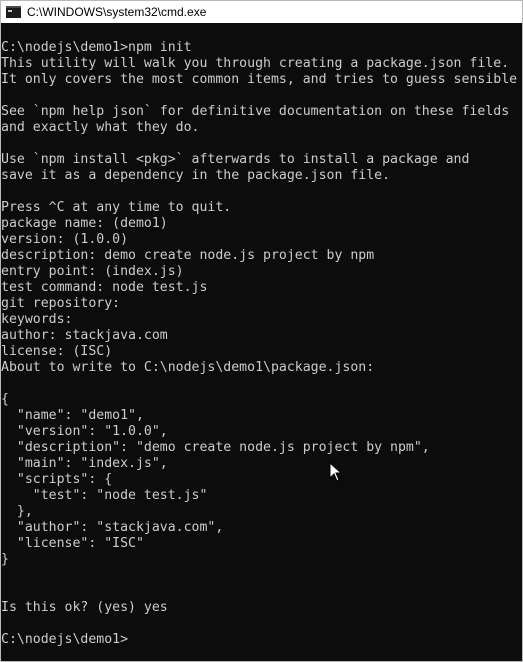 This screenshot has width=523, height=662. What do you see at coordinates (84, 431) in the screenshot?
I see `console-line: "version": "1.0.0",` at bounding box center [84, 431].